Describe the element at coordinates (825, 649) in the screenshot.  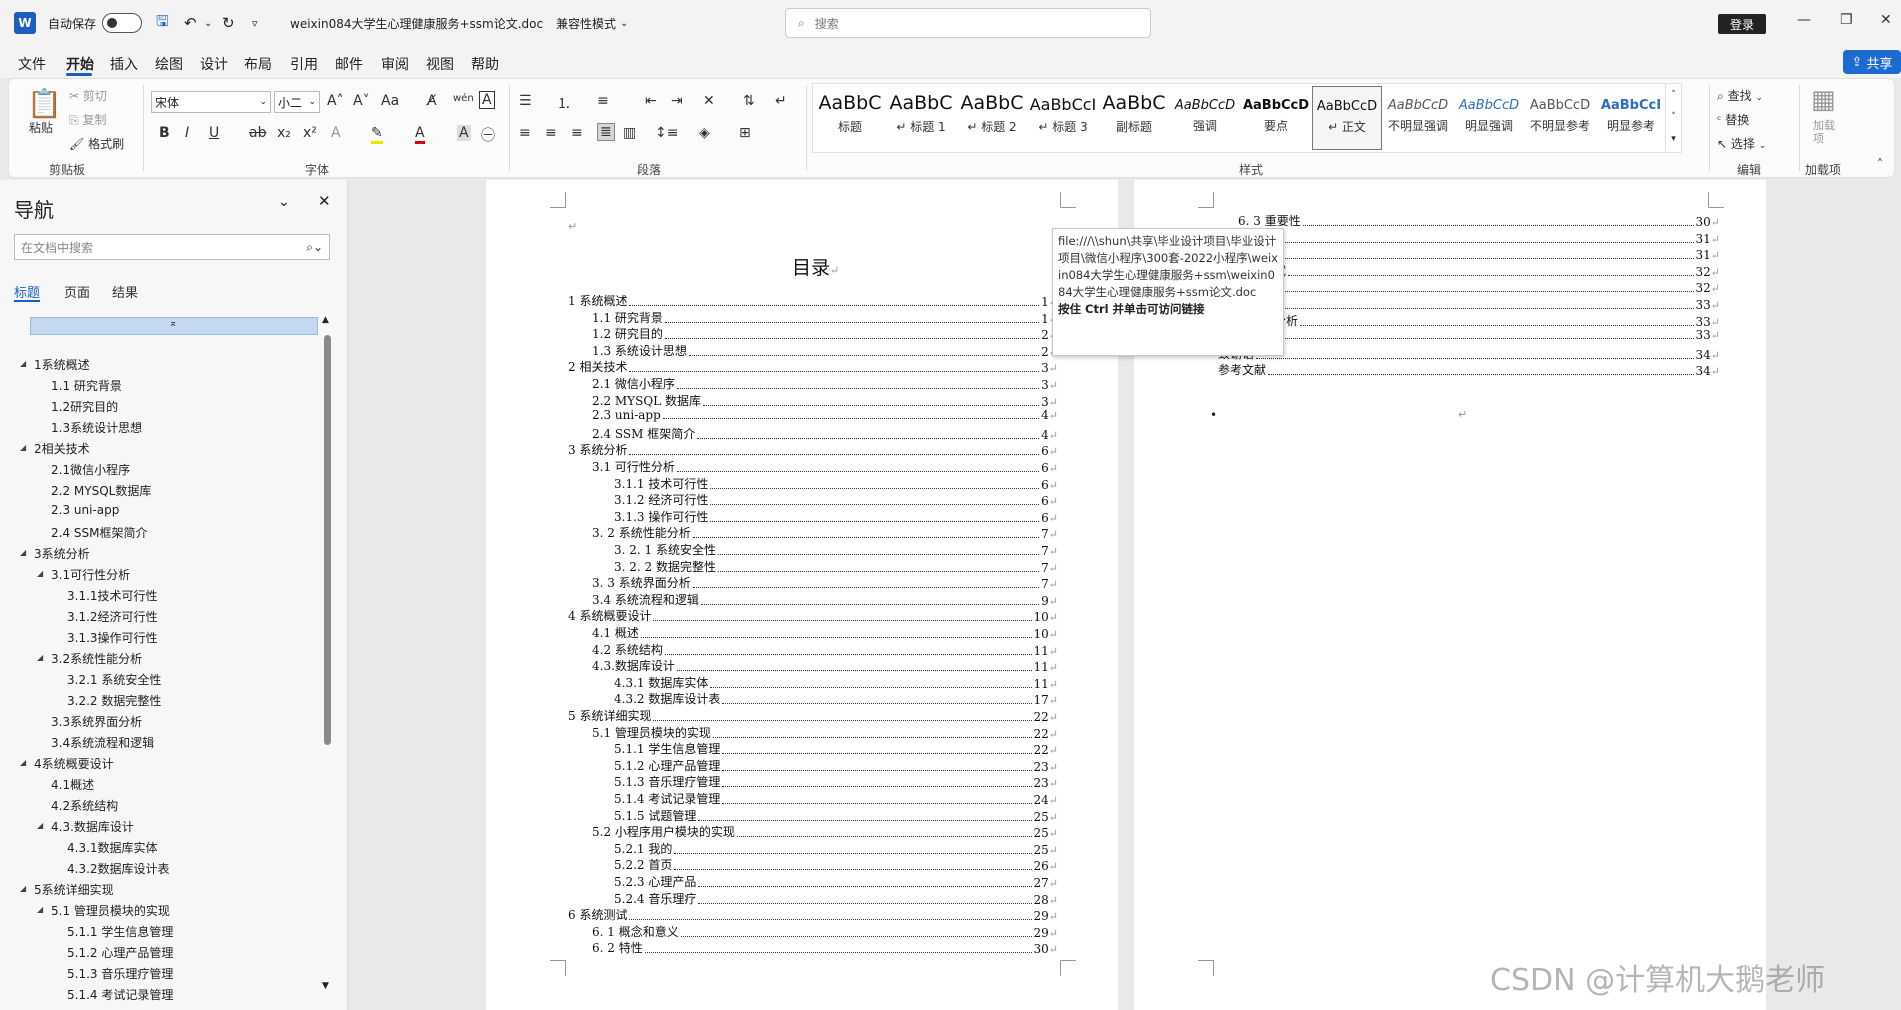
I see `toc-entry: 4.2 系统结构 11 ↵` at that location.